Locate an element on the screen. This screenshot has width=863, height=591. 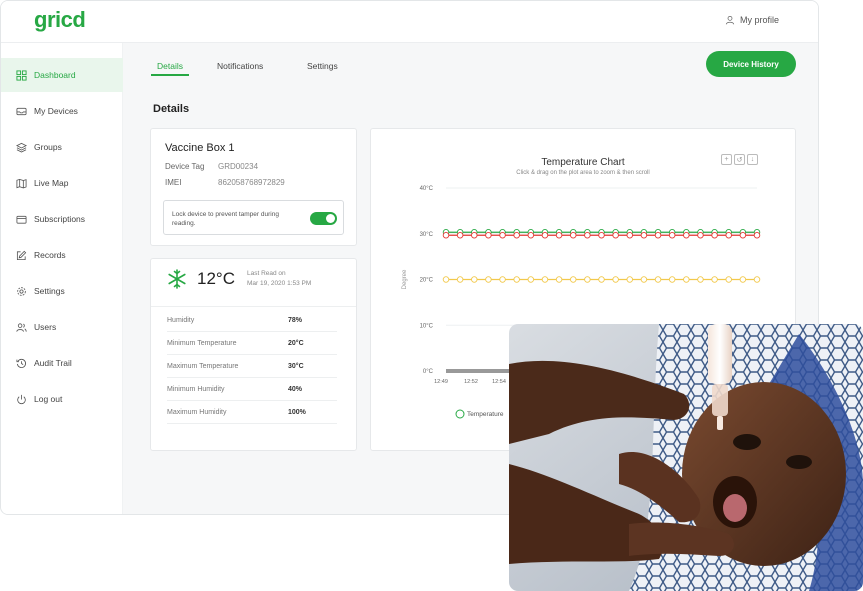
stat-label: Humidity is located at coordinates (181, 320).